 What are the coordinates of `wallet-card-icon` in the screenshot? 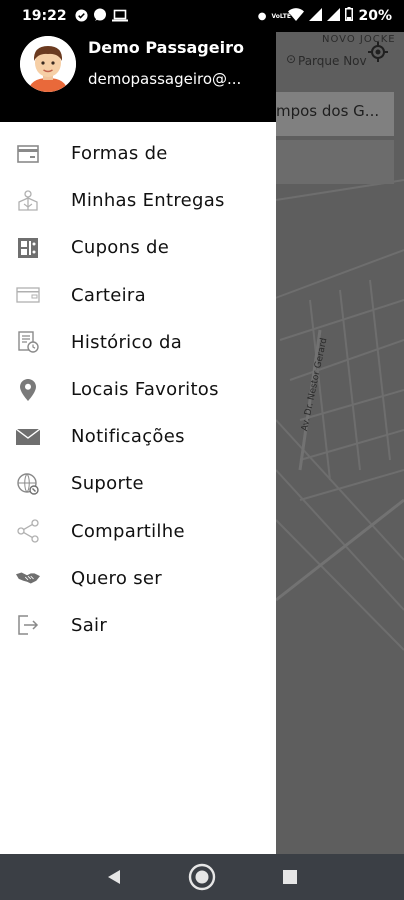 It's located at (28, 154).